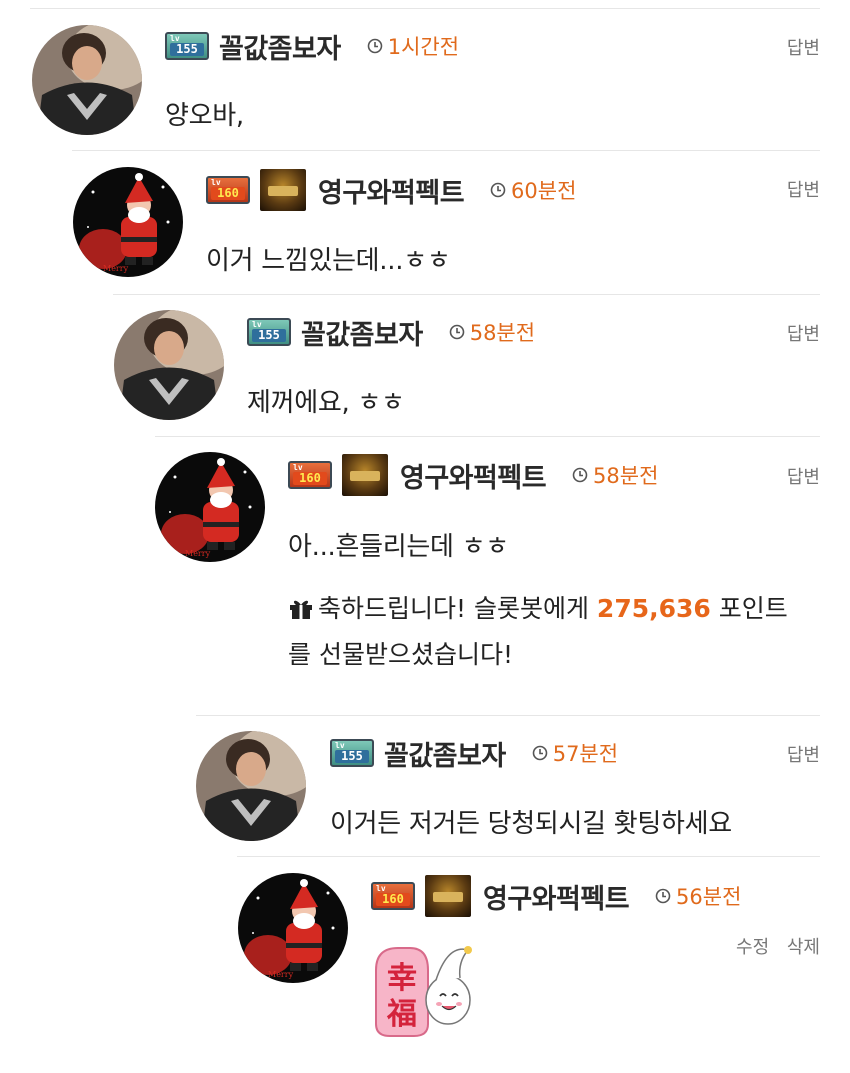  I want to click on svg-text: 福, so click(401, 1014).